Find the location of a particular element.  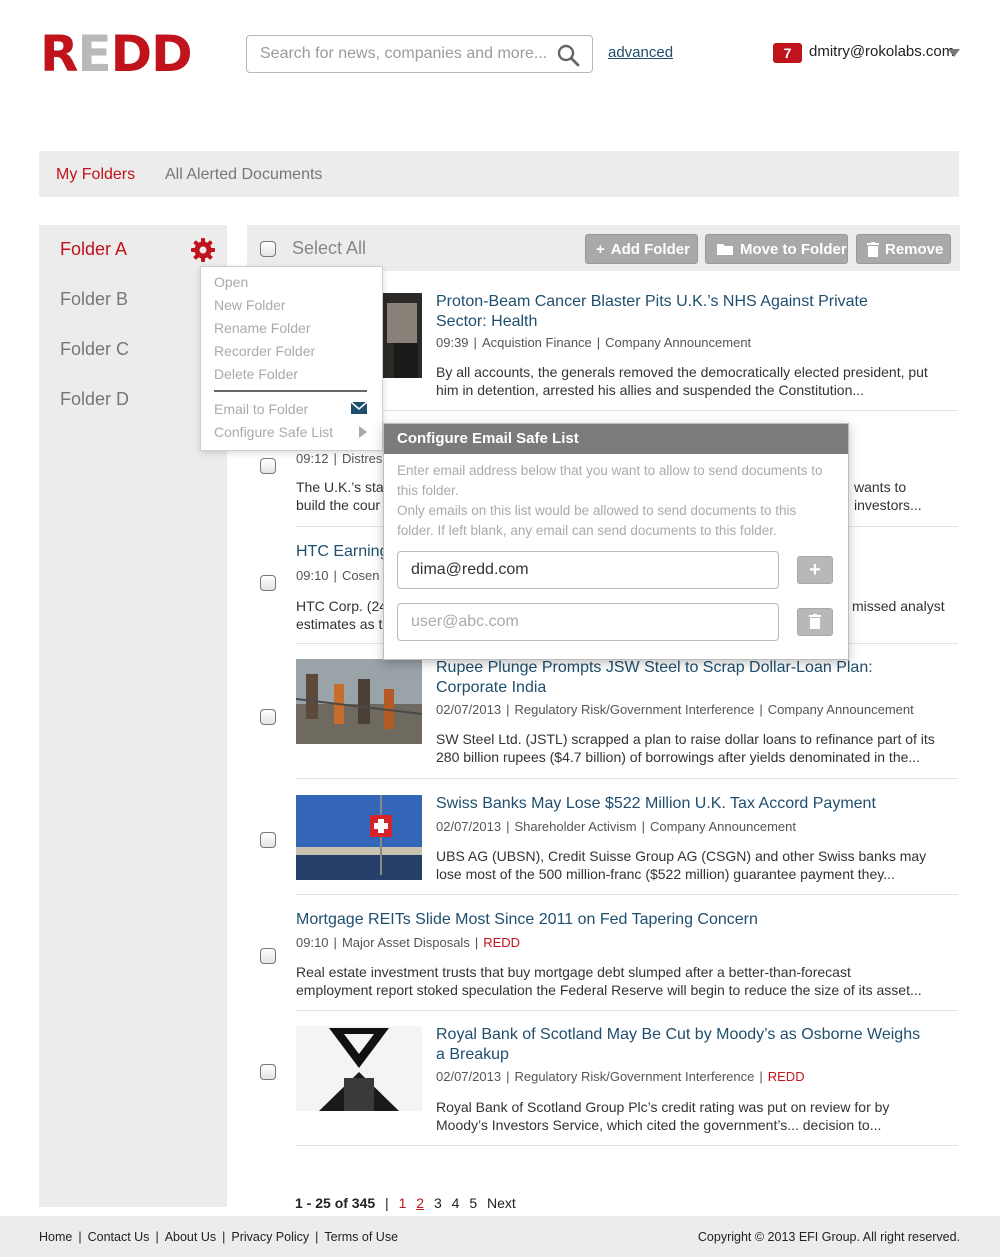

results-range: 1 - 25 of 345 is located at coordinates (335, 1203).